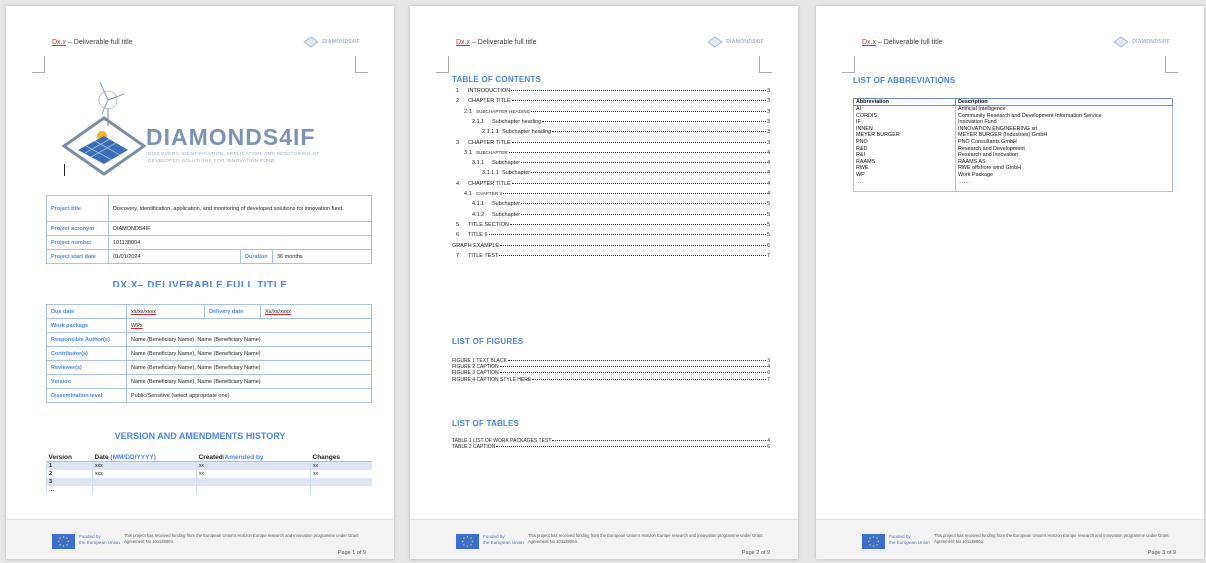  Describe the element at coordinates (240, 242) in the screenshot. I see `project-number-value: 101138004` at that location.